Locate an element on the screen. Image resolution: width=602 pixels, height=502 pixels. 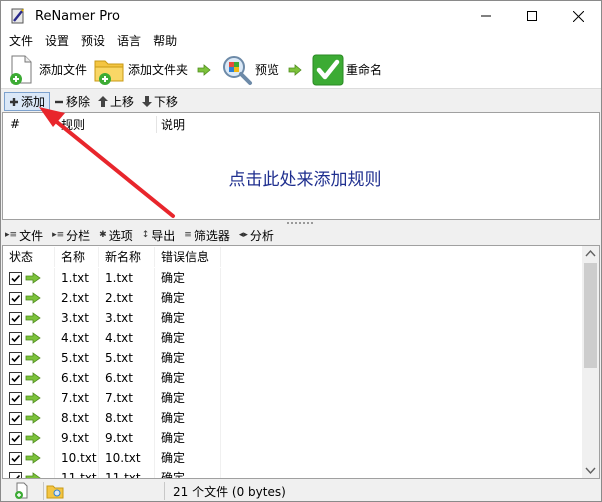
main-toolbar: 添加文件 添加文件夹 预览 重命名 is located at coordinates (301, 70).